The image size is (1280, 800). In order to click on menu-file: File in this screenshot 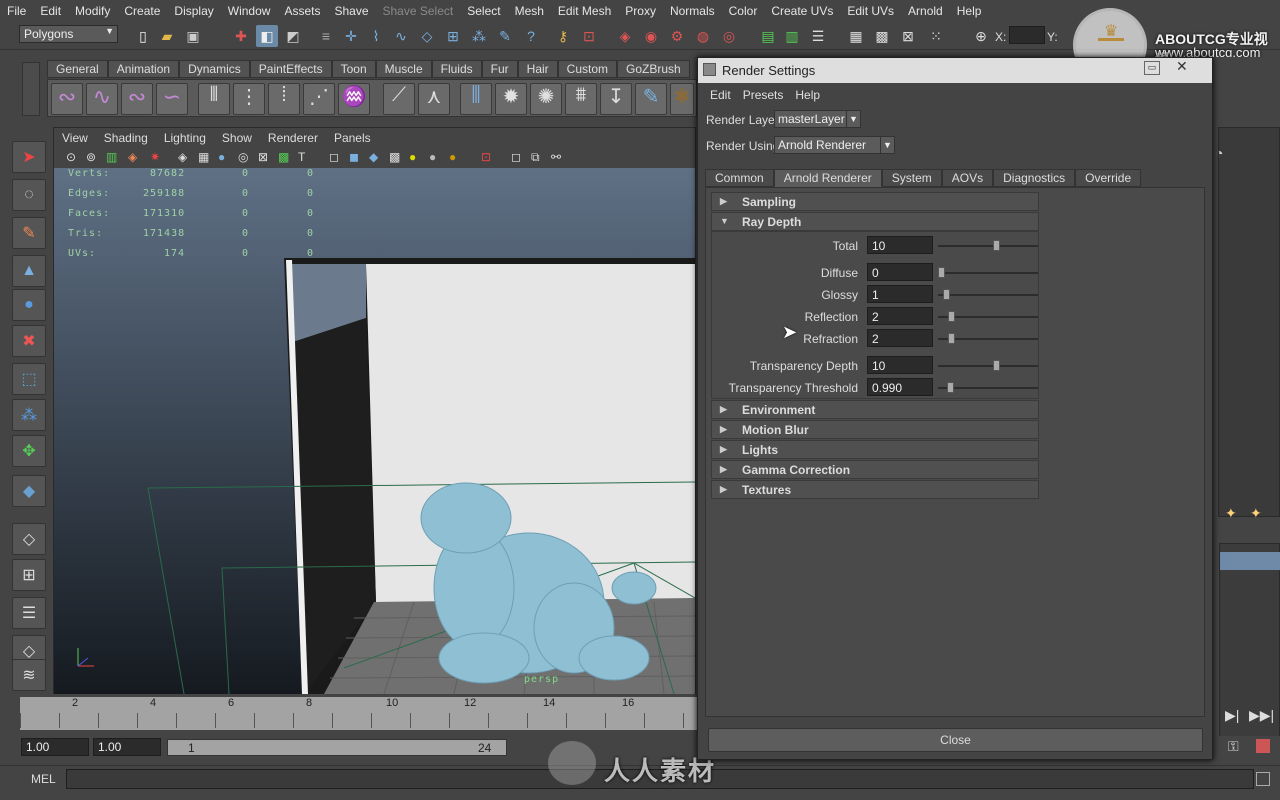, I will do `click(16, 11)`.